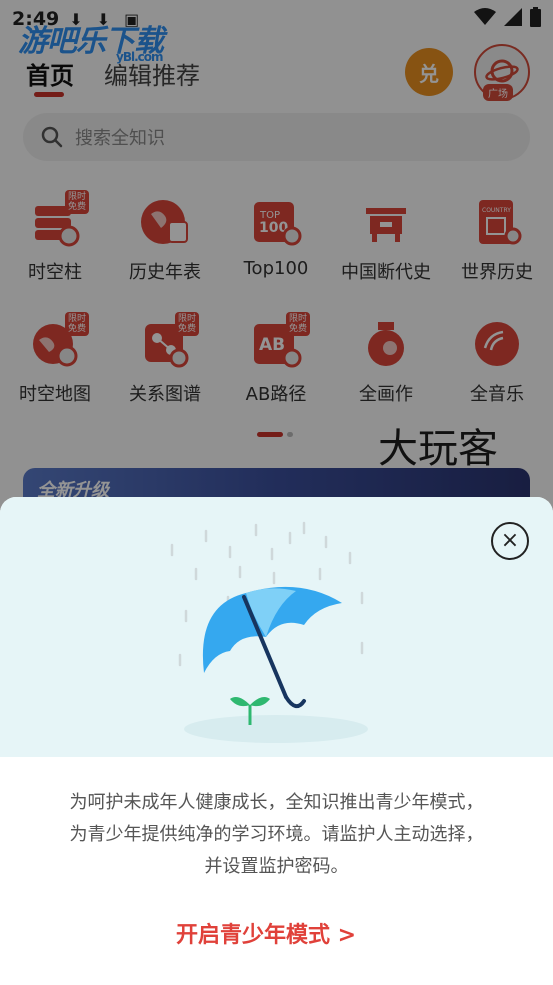  I want to click on close-icon: ×, so click(510, 540).